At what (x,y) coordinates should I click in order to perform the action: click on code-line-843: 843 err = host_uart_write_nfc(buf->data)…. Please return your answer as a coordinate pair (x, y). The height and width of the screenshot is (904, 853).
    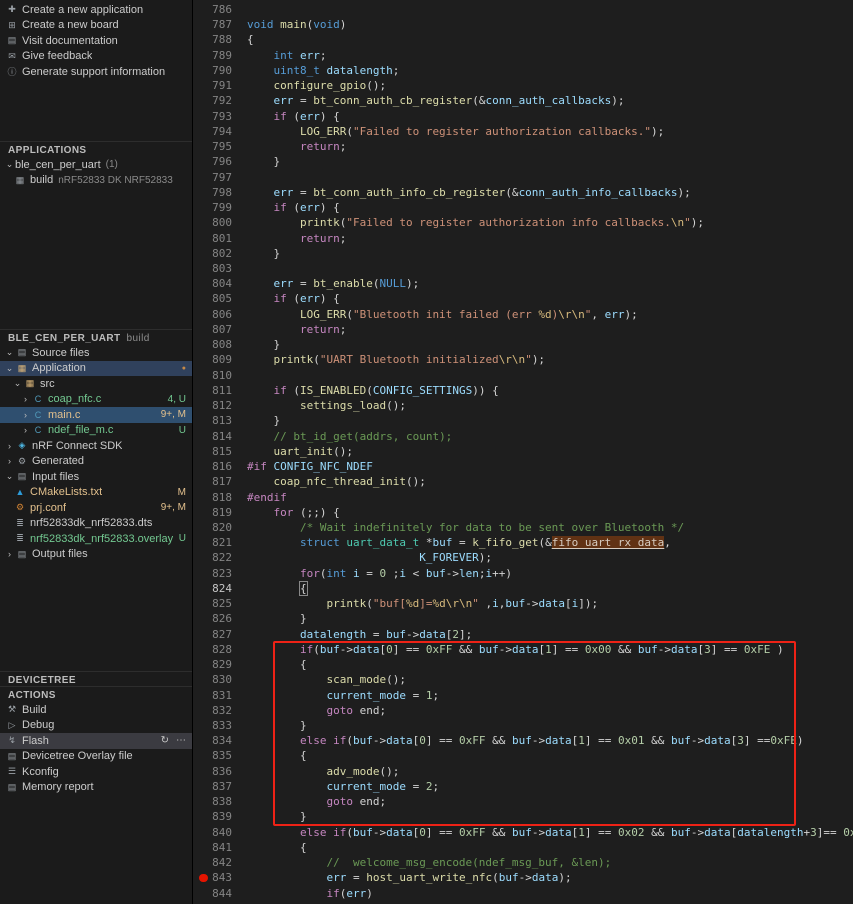
    Looking at the image, I should click on (523, 877).